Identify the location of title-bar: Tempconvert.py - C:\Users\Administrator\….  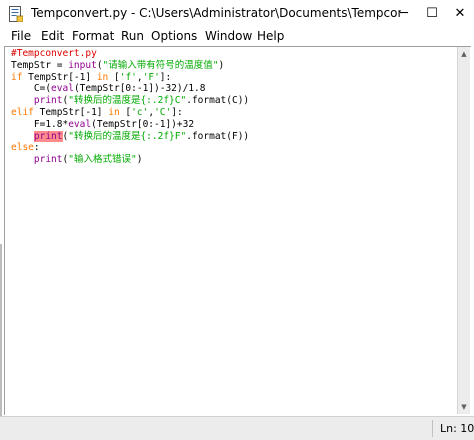
(237, 14).